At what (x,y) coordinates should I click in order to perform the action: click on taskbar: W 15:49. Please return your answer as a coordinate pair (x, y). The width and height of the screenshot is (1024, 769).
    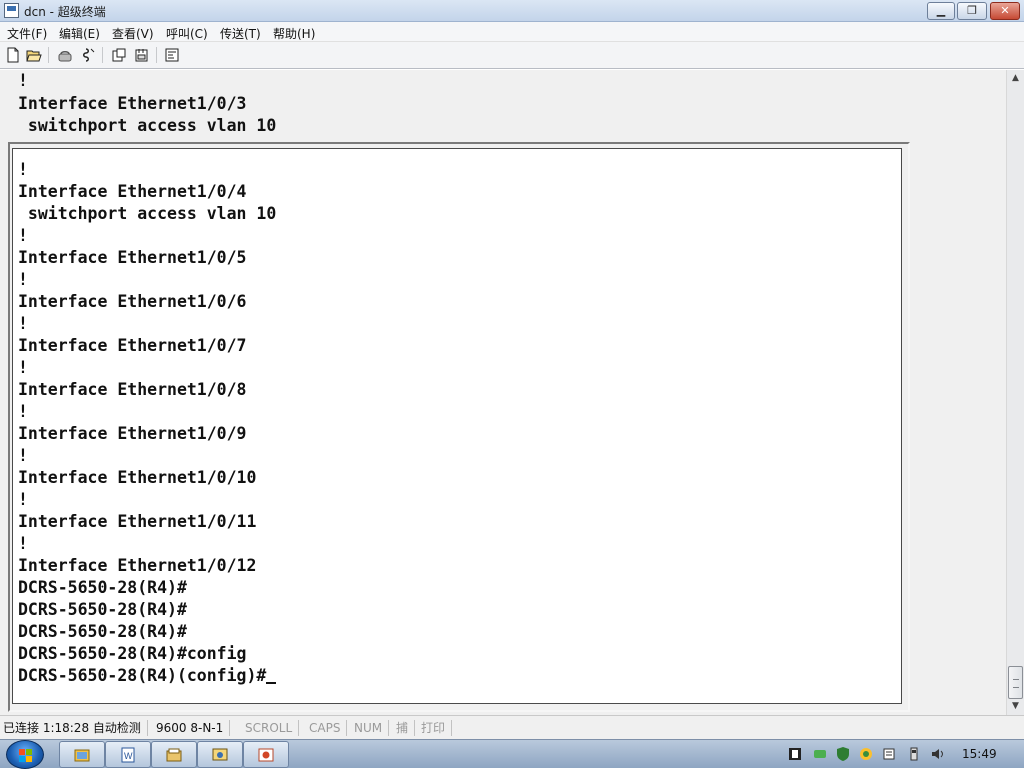
    Looking at the image, I should click on (512, 754).